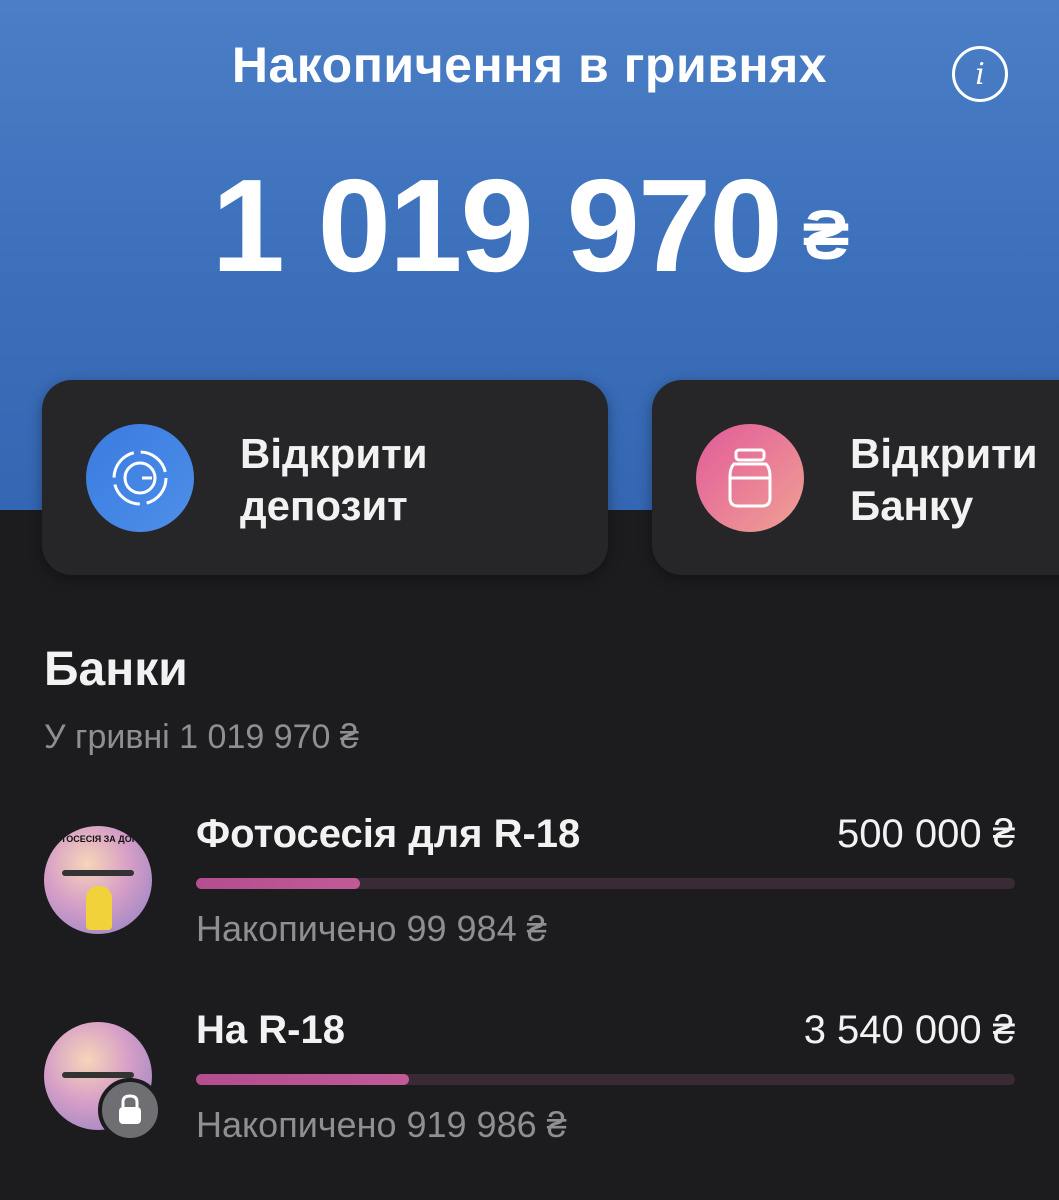  Describe the element at coordinates (388, 834) in the screenshot. I see `jar-name: Фотосесія для R-18` at that location.